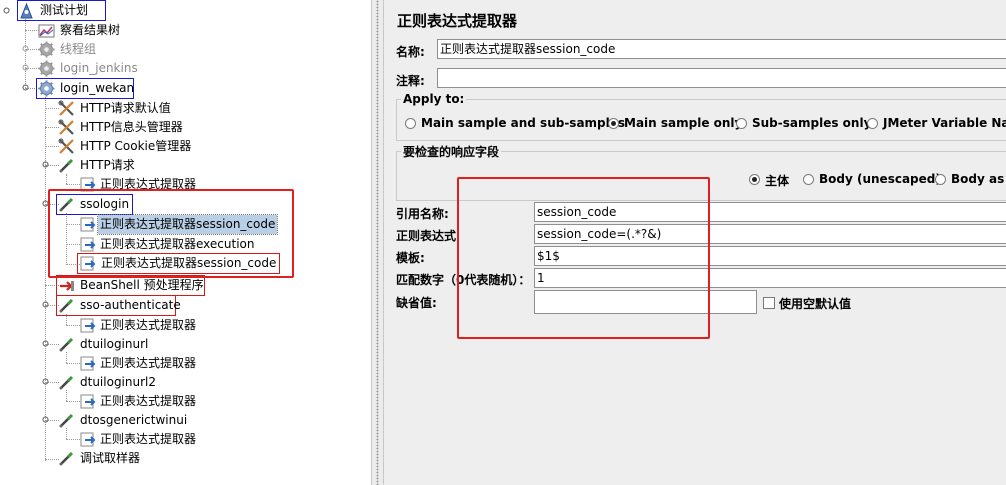  Describe the element at coordinates (26, 10) in the screenshot. I see `test-plan-icon` at that location.